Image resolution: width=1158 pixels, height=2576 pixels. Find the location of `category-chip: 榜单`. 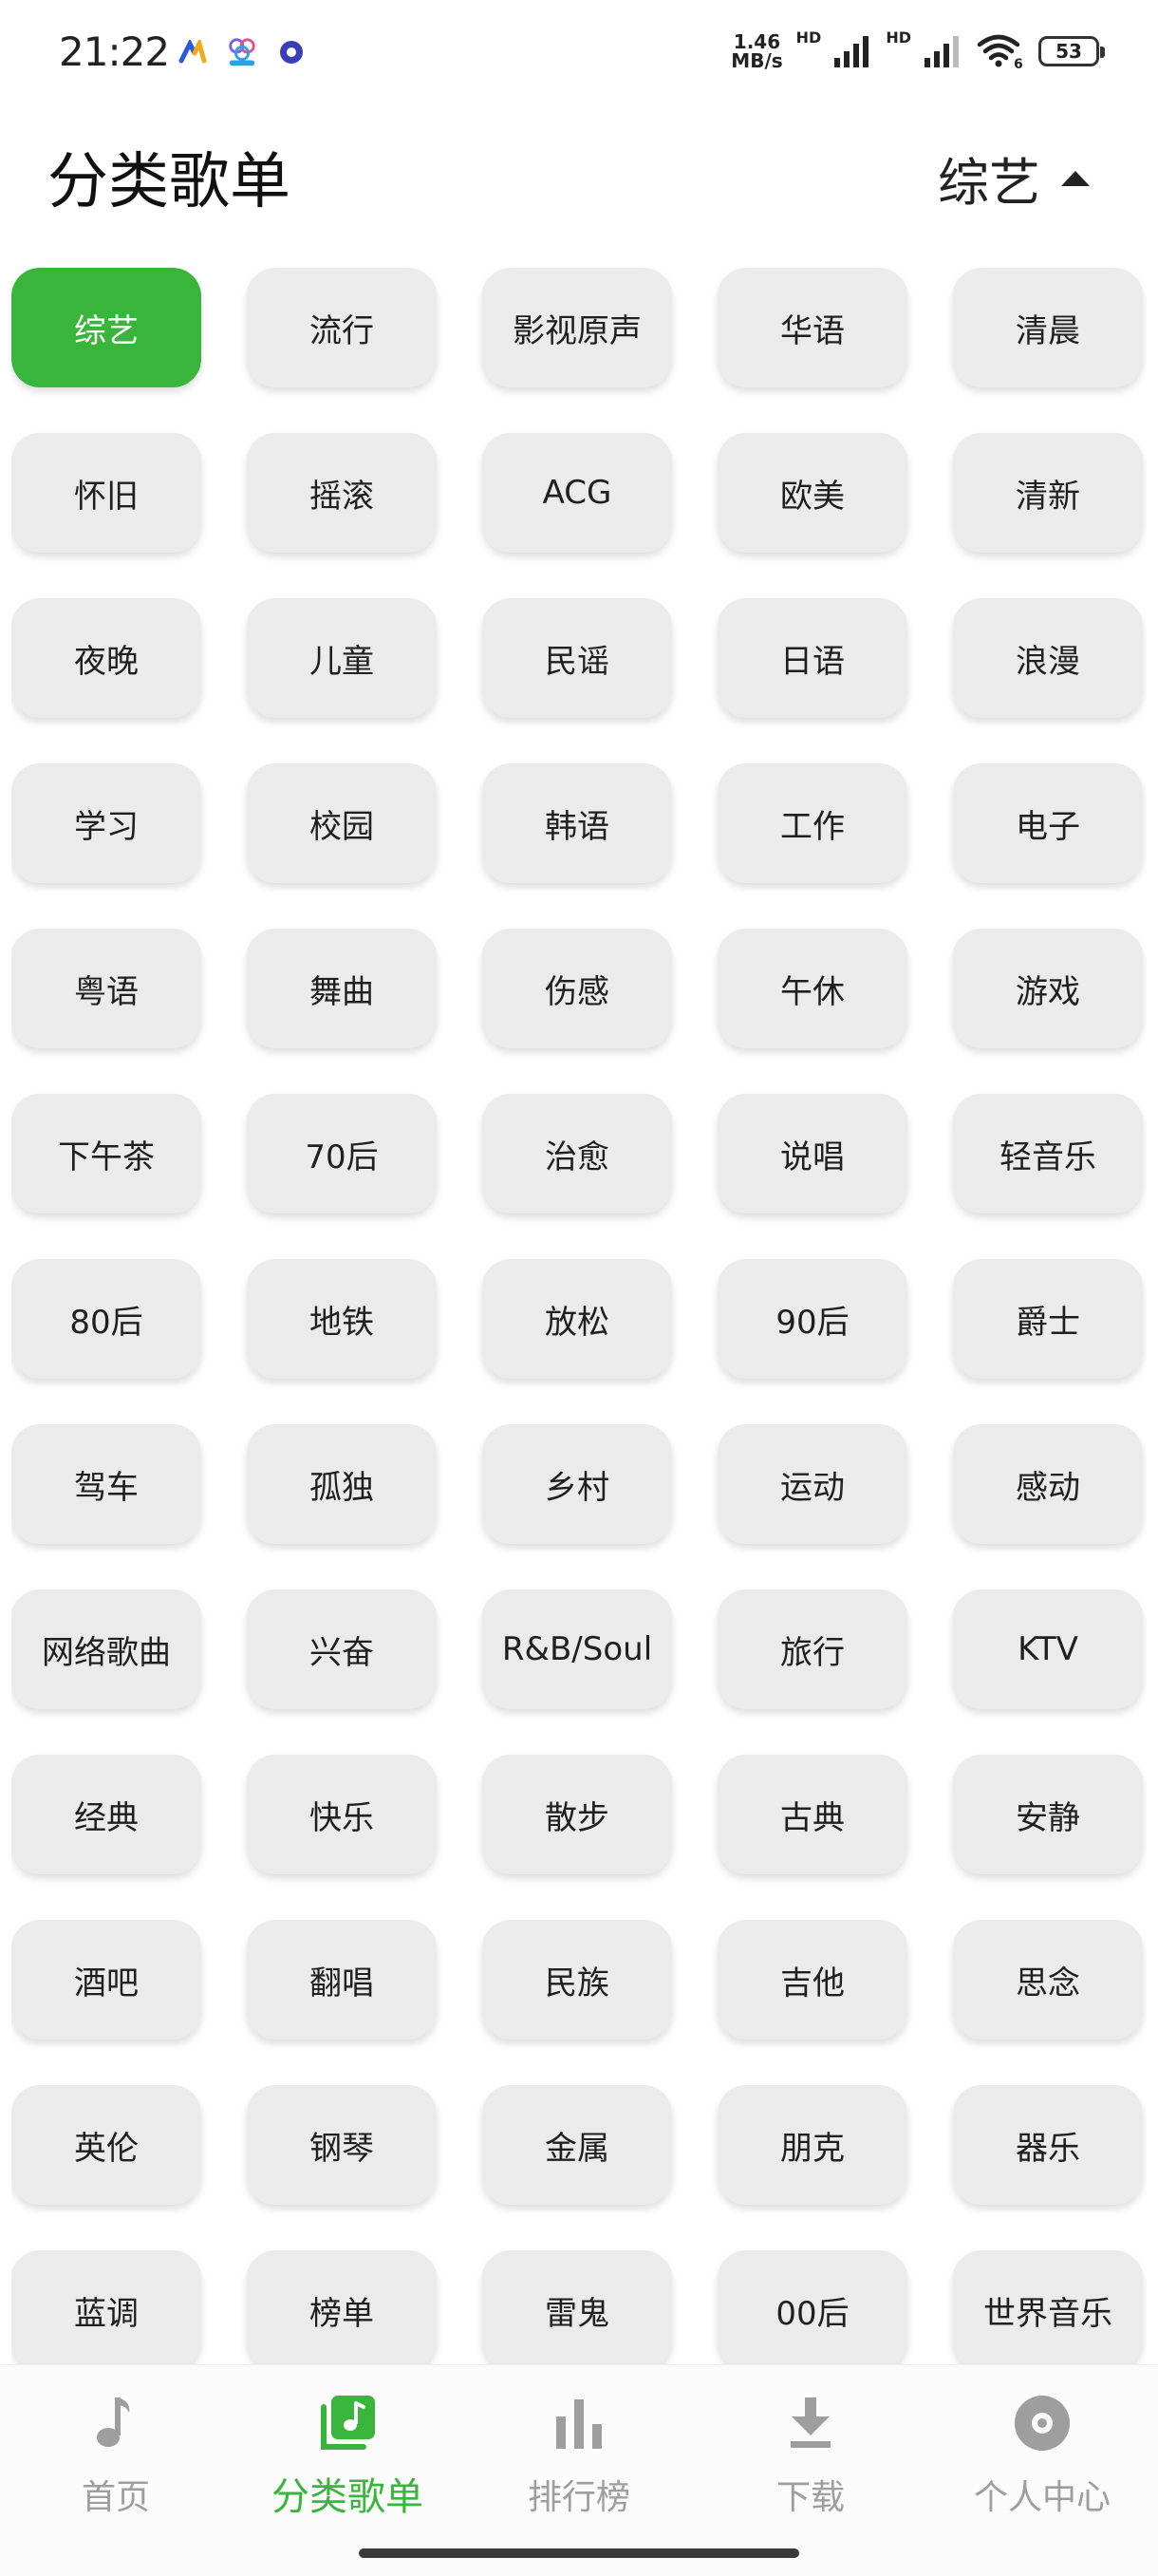

category-chip: 榜单 is located at coordinates (342, 2309).